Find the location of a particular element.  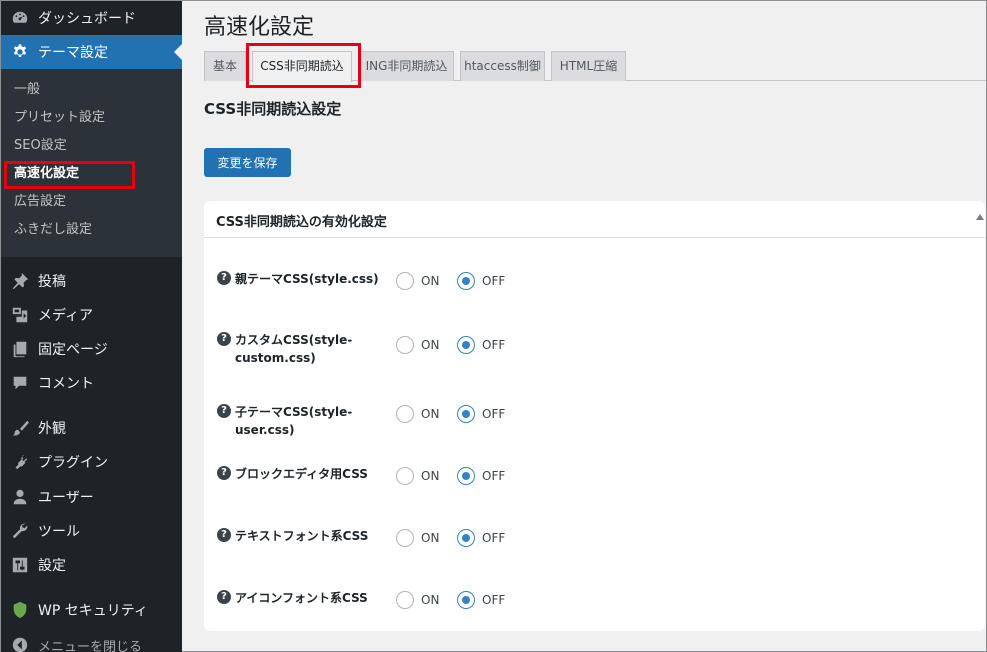

menu-appearance: 外観 is located at coordinates (91, 428).